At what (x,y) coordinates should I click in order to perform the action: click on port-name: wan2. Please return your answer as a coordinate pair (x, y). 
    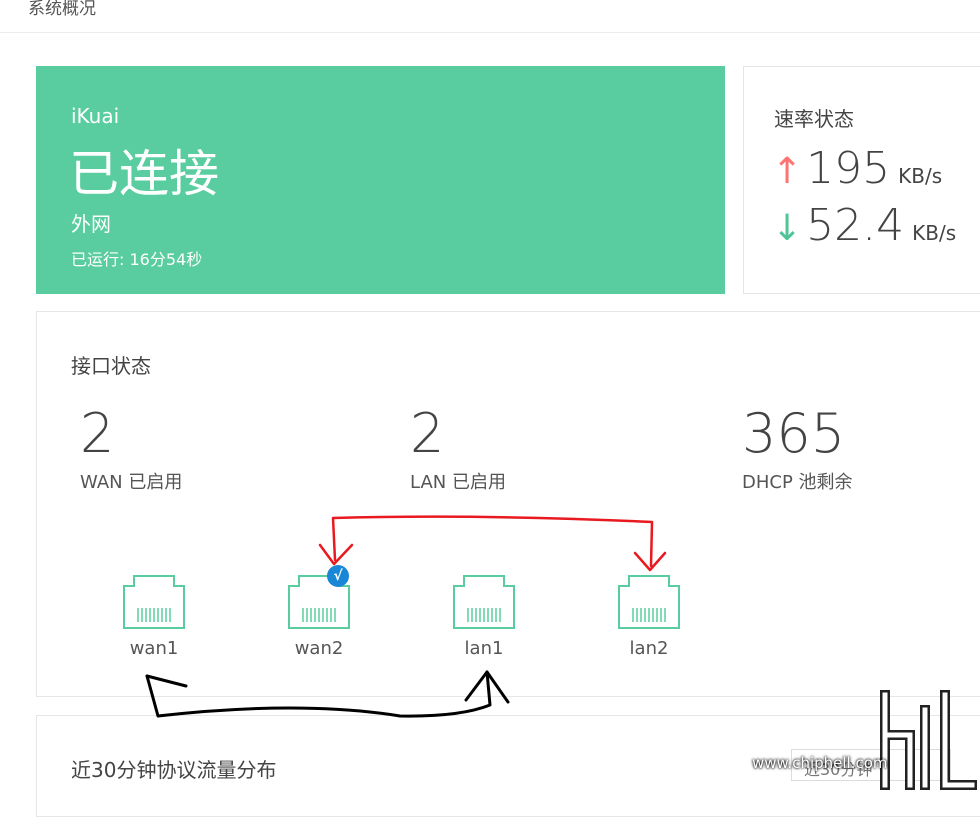
    Looking at the image, I should click on (319, 648).